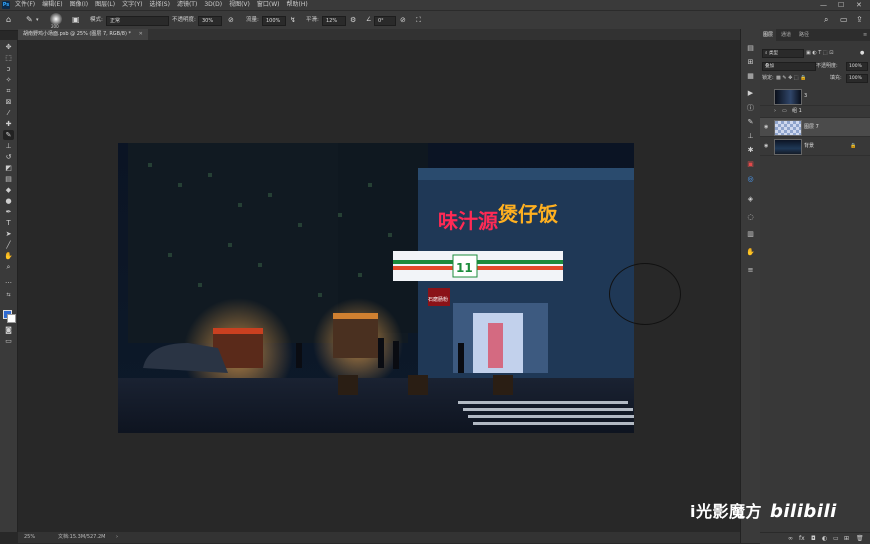 The height and width of the screenshot is (544, 870). I want to click on healing-brush-icon: ✚, so click(8, 124).